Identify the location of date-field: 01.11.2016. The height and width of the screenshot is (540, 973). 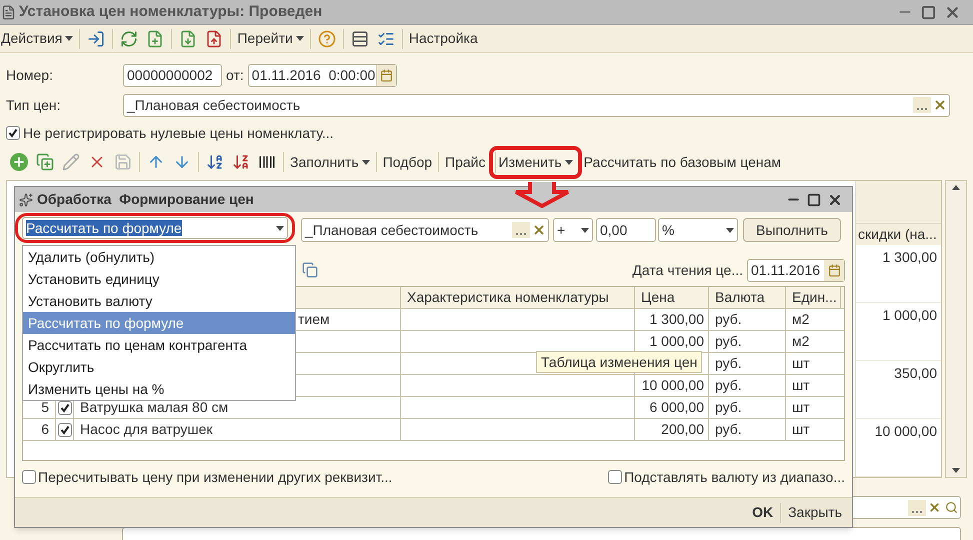
(796, 270).